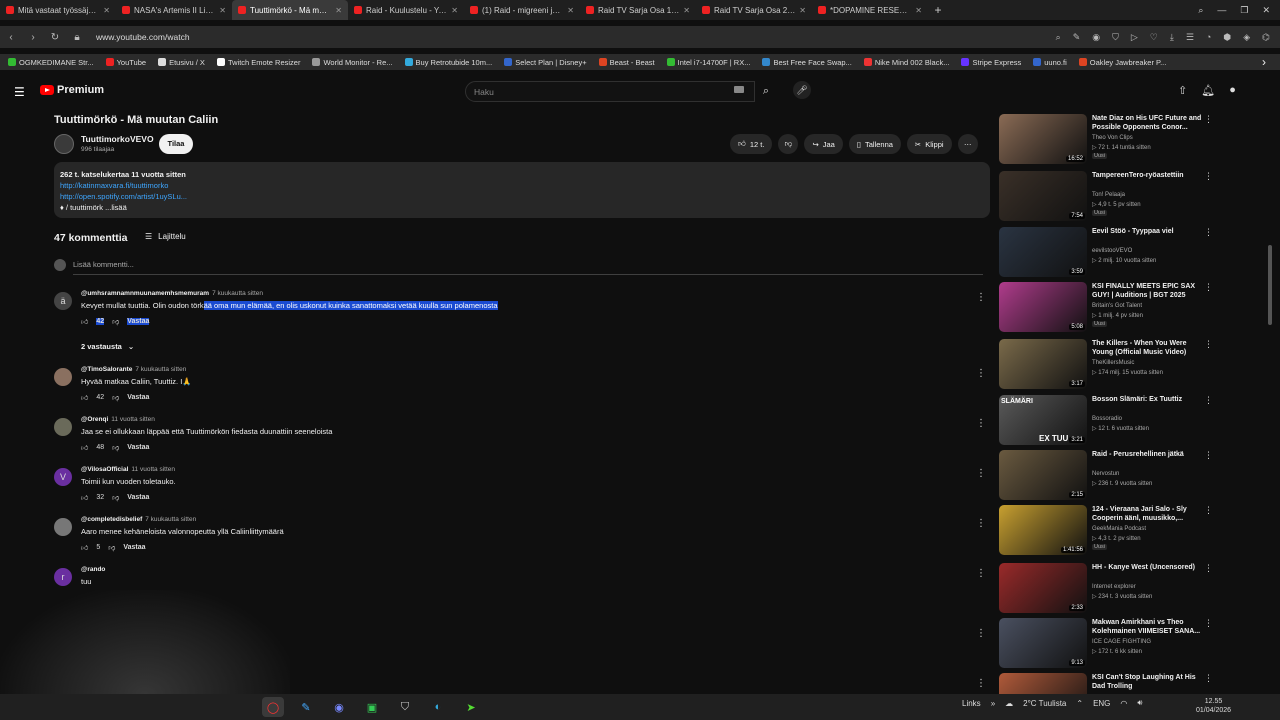  What do you see at coordinates (1182, 90) in the screenshot?
I see `upload-icon: ⇧` at bounding box center [1182, 90].